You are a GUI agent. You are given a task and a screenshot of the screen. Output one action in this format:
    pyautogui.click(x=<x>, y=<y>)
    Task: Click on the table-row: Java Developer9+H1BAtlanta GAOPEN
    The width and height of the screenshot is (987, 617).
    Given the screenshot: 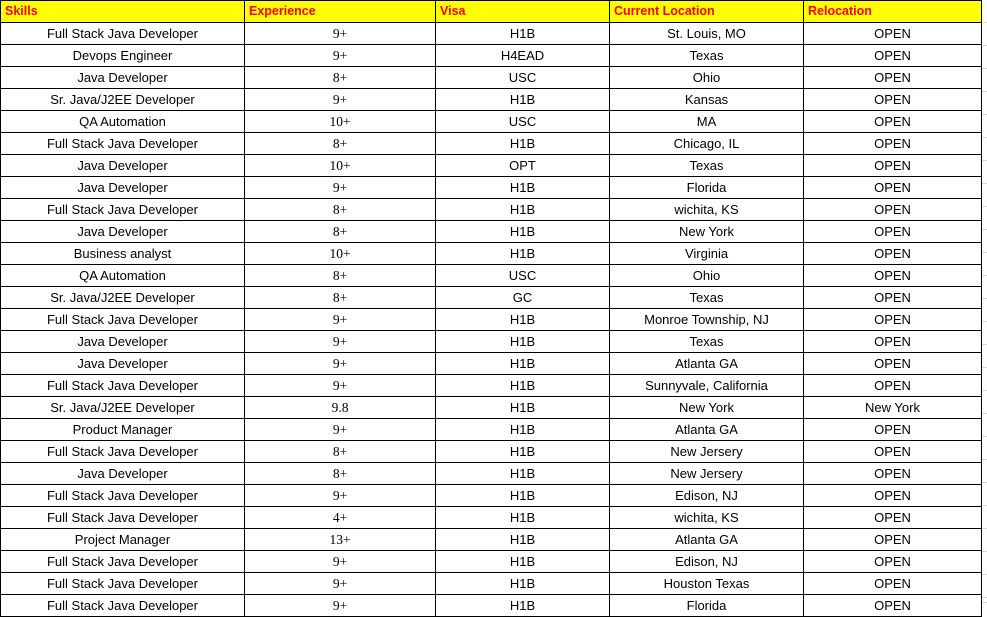 What is the action you would take?
    pyautogui.click(x=491, y=364)
    